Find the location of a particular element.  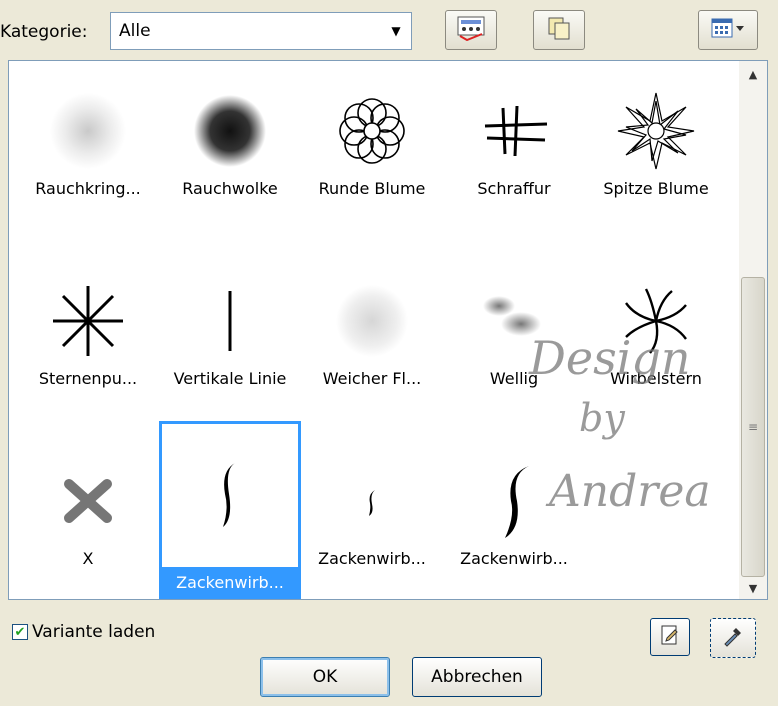

list-item: Vertikale Linie is located at coordinates (230, 331).